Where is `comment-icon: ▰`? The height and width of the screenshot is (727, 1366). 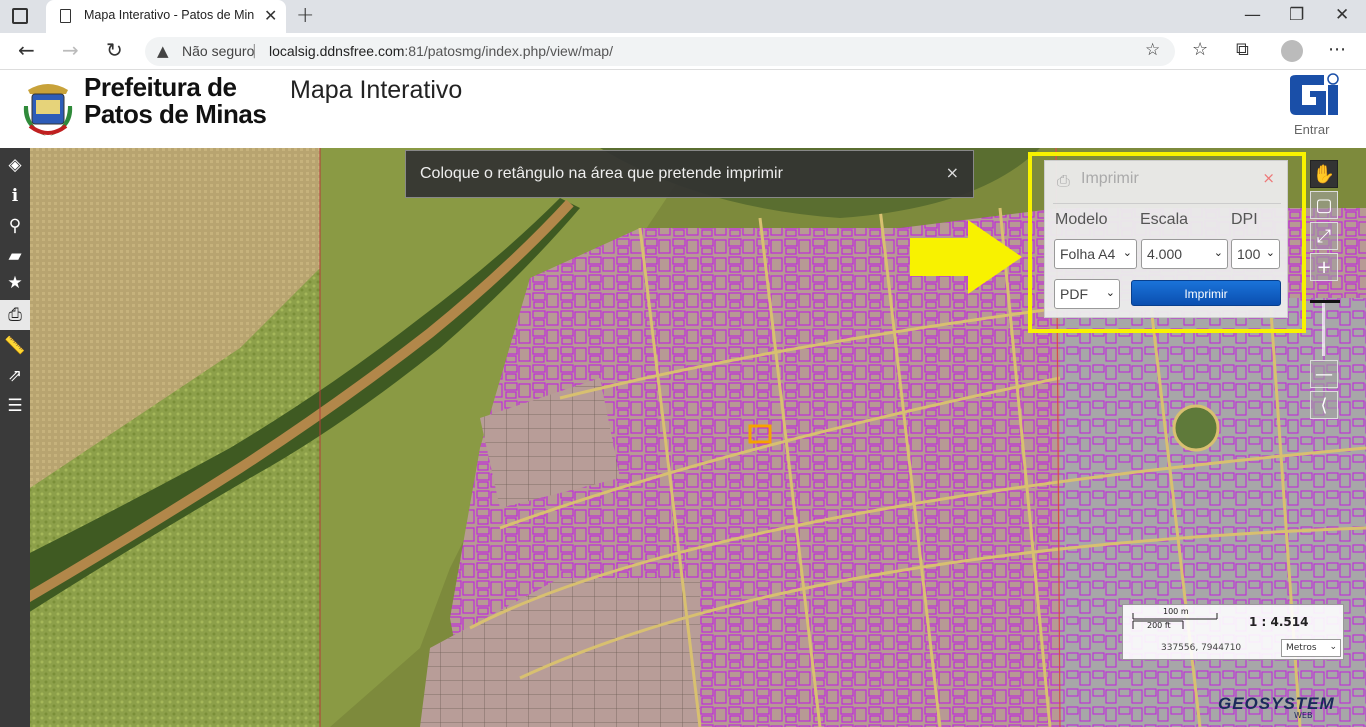 comment-icon: ▰ is located at coordinates (15, 256).